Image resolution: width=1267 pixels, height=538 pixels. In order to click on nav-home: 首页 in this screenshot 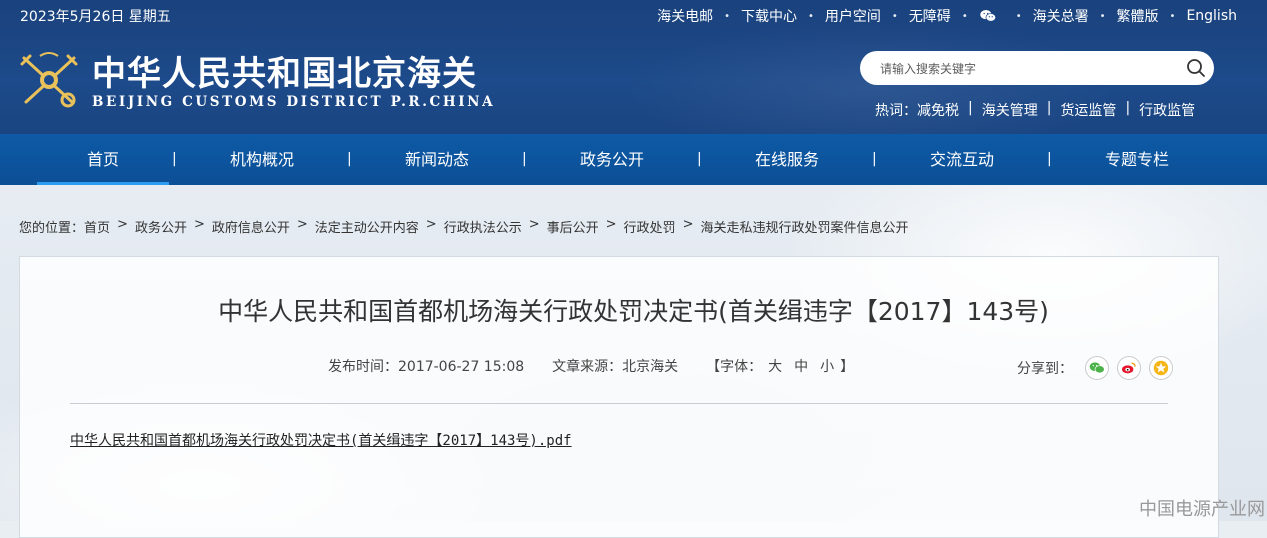, I will do `click(103, 159)`.